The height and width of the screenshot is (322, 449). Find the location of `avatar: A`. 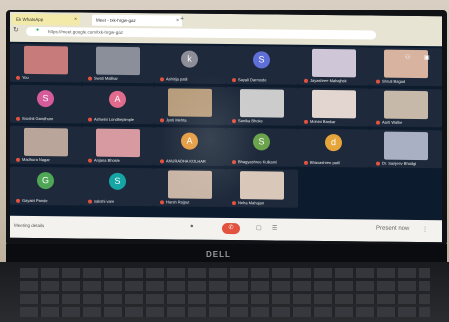

avatar: A is located at coordinates (117, 99).